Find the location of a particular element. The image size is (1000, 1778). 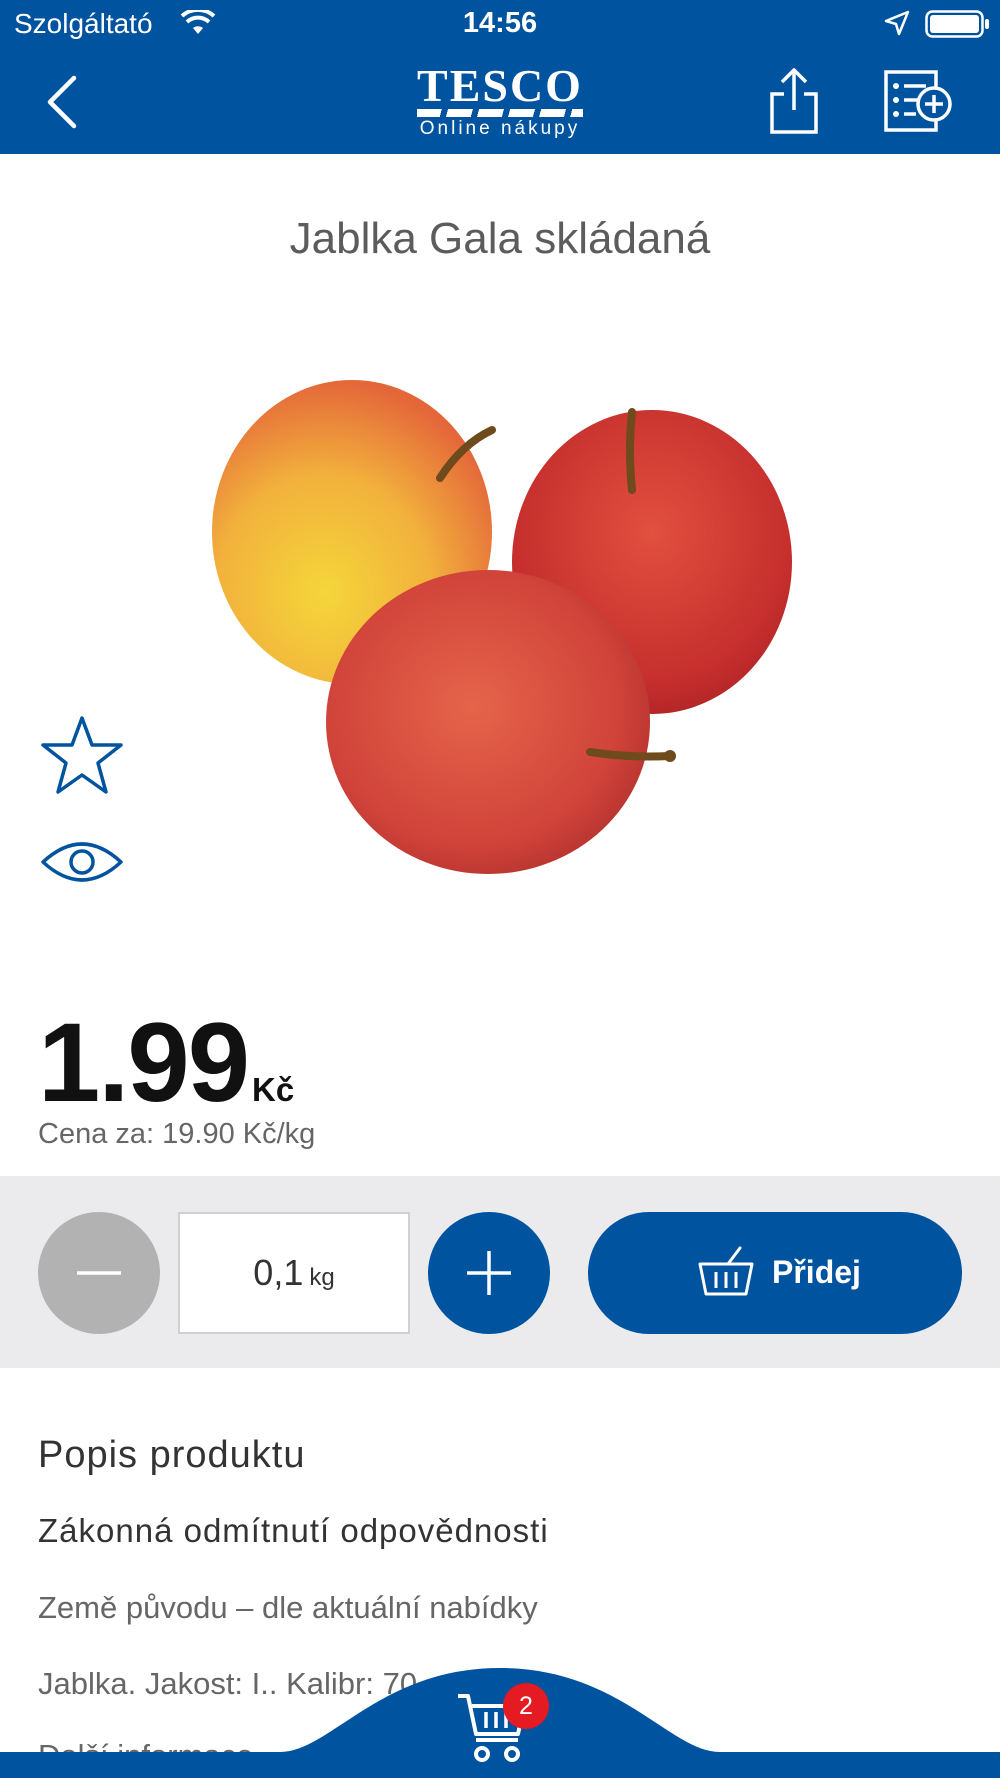

tesco-logo: TESCO Online nákupy is located at coordinates (500, 99).